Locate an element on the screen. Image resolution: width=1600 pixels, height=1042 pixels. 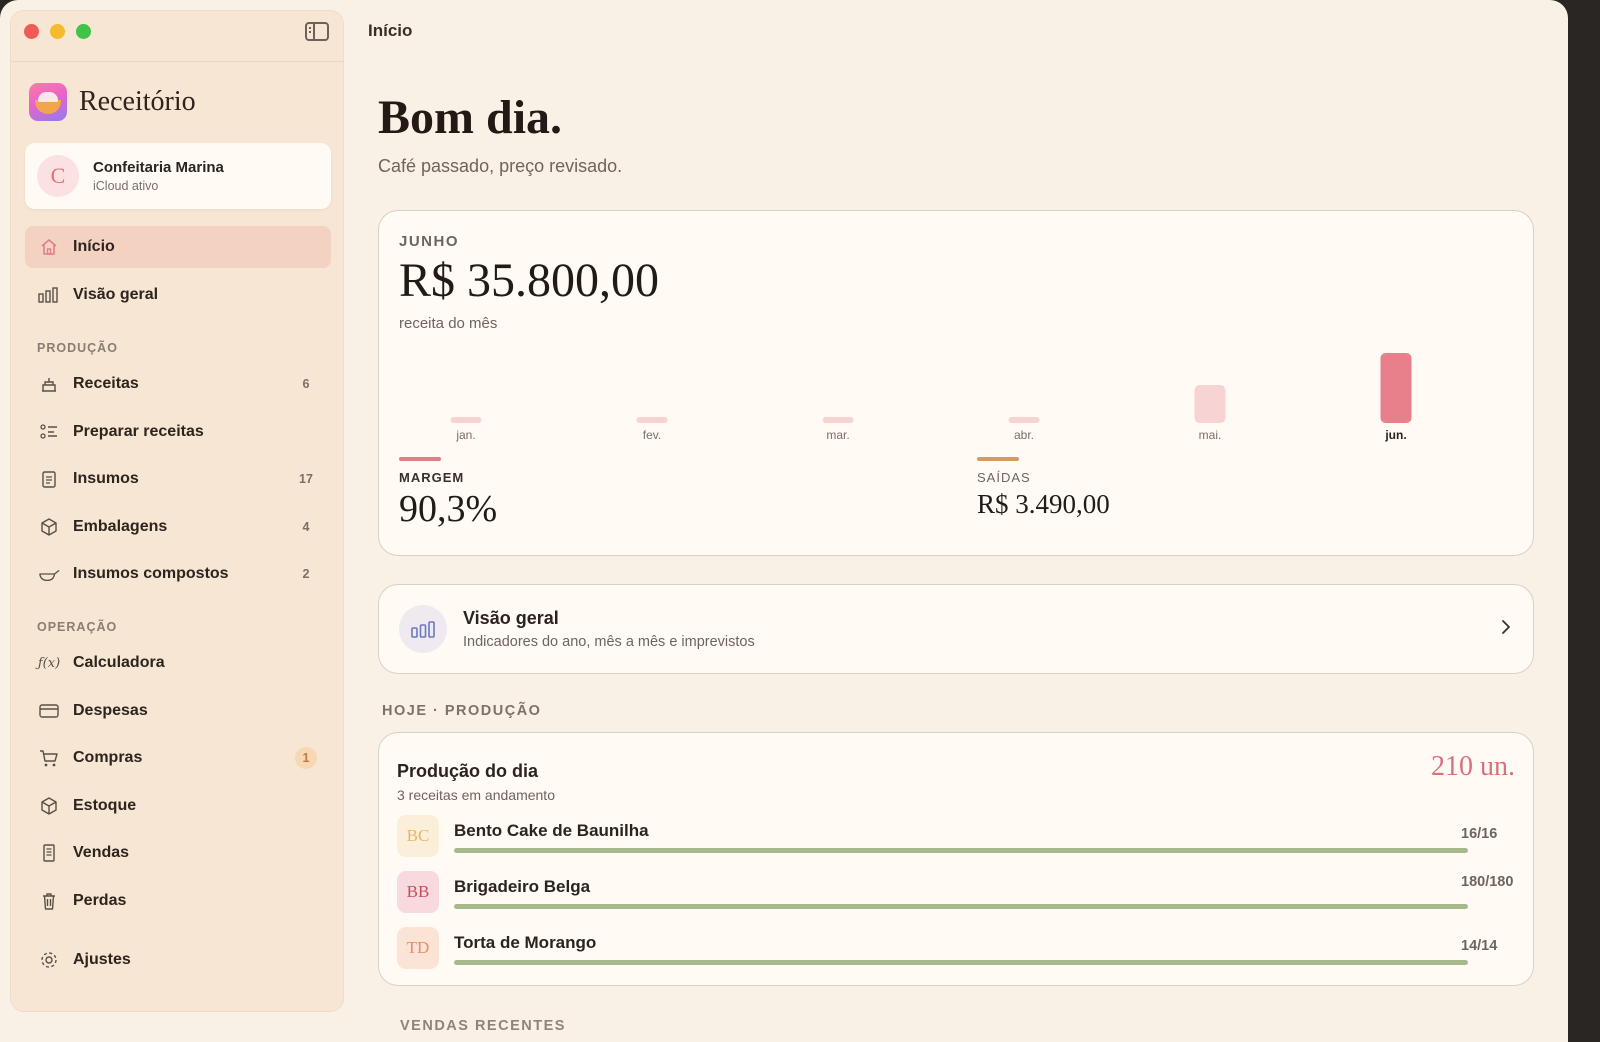
x-tick-label: jan. is located at coordinates (465, 435).